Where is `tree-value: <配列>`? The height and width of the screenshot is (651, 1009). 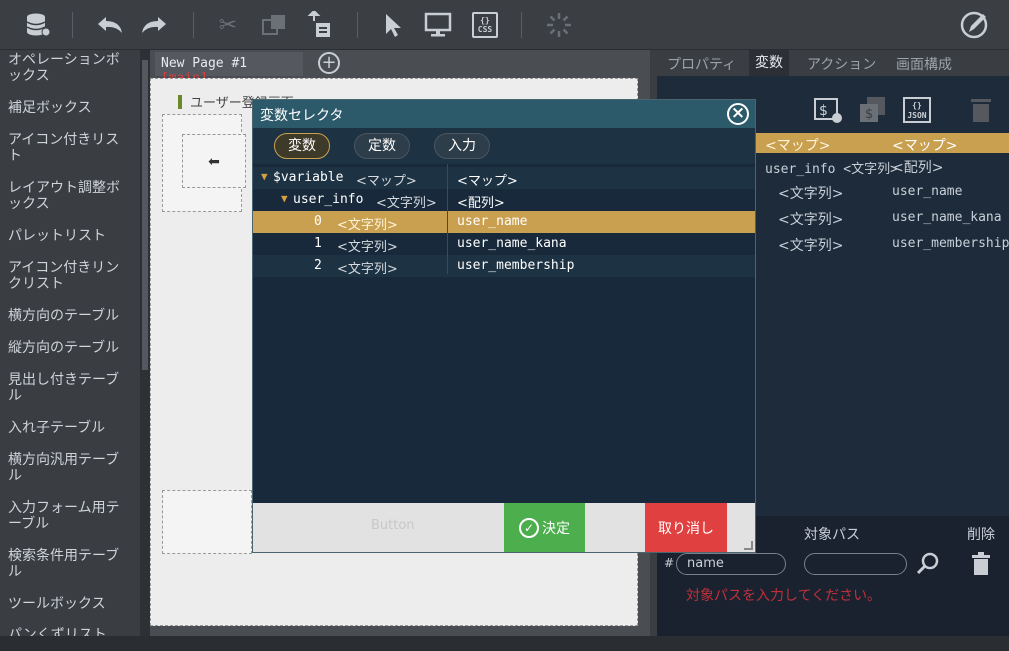
tree-value: <配列> is located at coordinates (481, 203).